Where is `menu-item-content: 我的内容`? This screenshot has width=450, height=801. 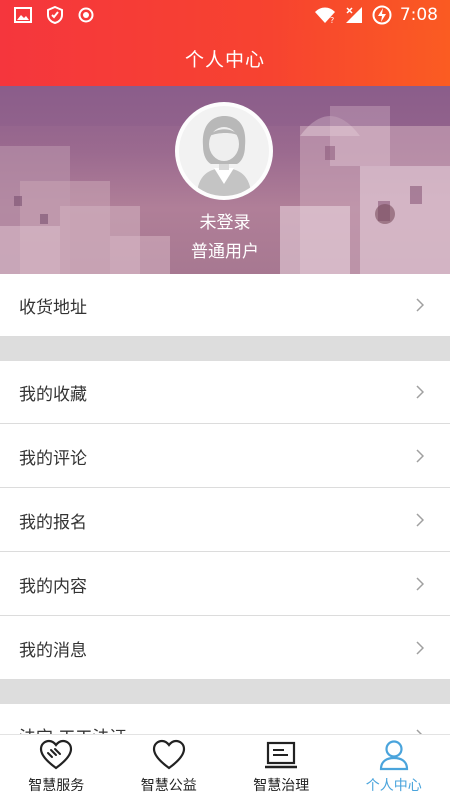 menu-item-content: 我的内容 is located at coordinates (225, 584).